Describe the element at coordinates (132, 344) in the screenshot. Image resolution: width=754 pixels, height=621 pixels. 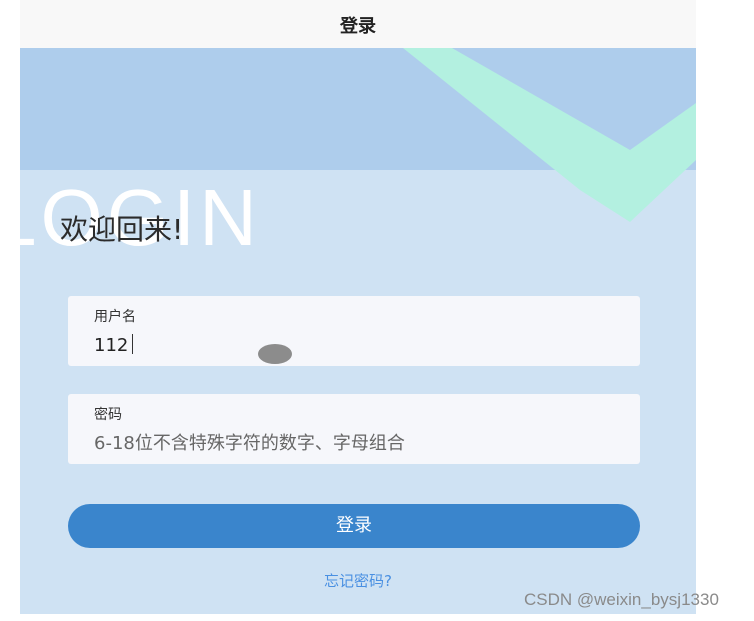
I see `text-cursor` at that location.